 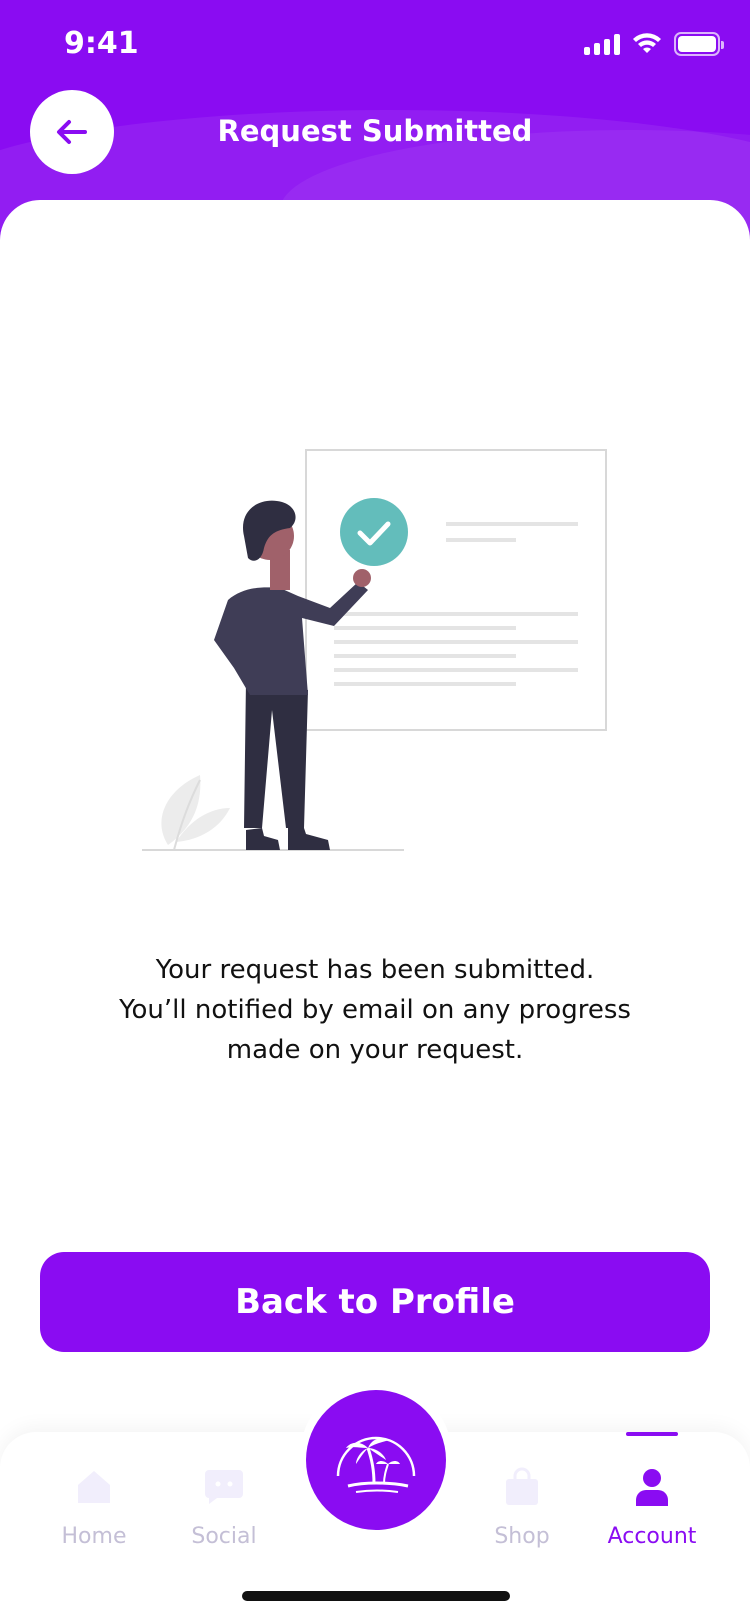 What do you see at coordinates (652, 1434) in the screenshot?
I see `active-tab-indicator` at bounding box center [652, 1434].